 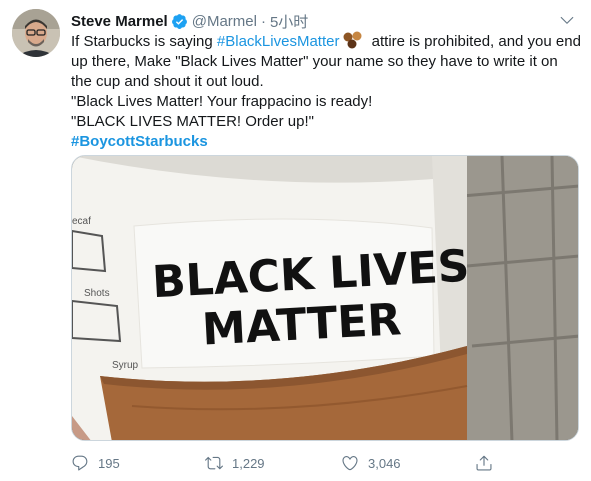 What do you see at coordinates (248, 463) in the screenshot?
I see `retweet-count: 1,229` at bounding box center [248, 463].